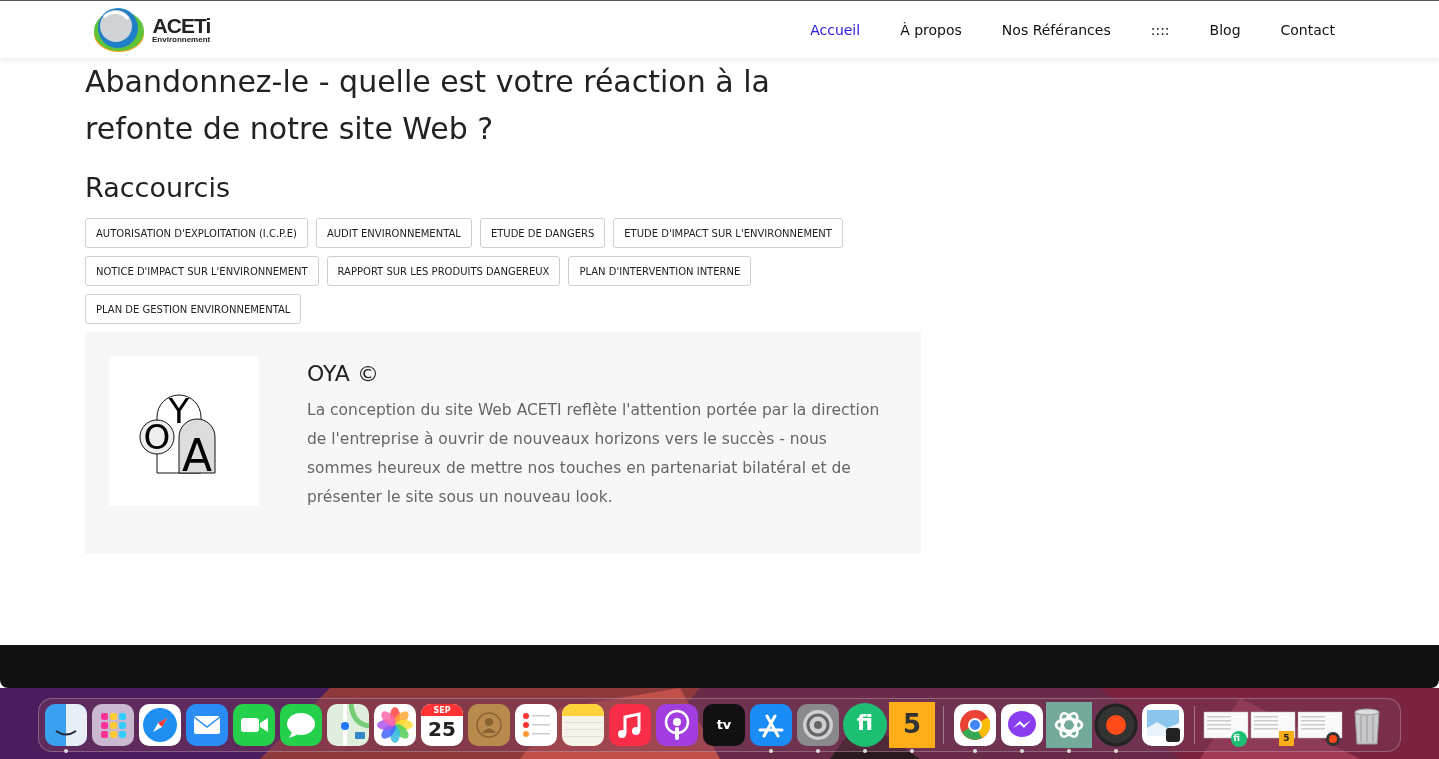  Describe the element at coordinates (660, 271) in the screenshot. I see `tag-link: PLAN D'INTERVENTION INTERNE` at that location.